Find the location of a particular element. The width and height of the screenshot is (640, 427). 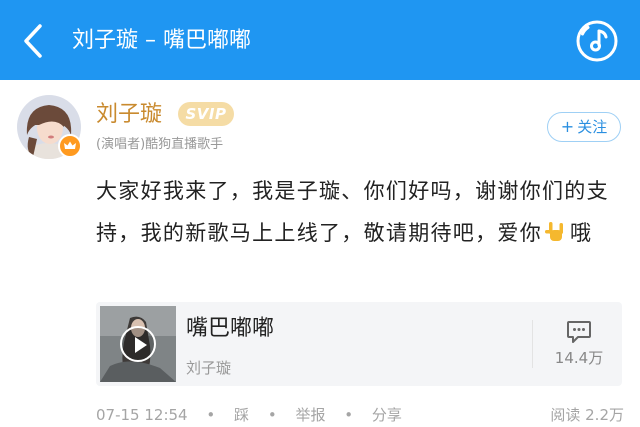

share-button: 分享 is located at coordinates (387, 415).